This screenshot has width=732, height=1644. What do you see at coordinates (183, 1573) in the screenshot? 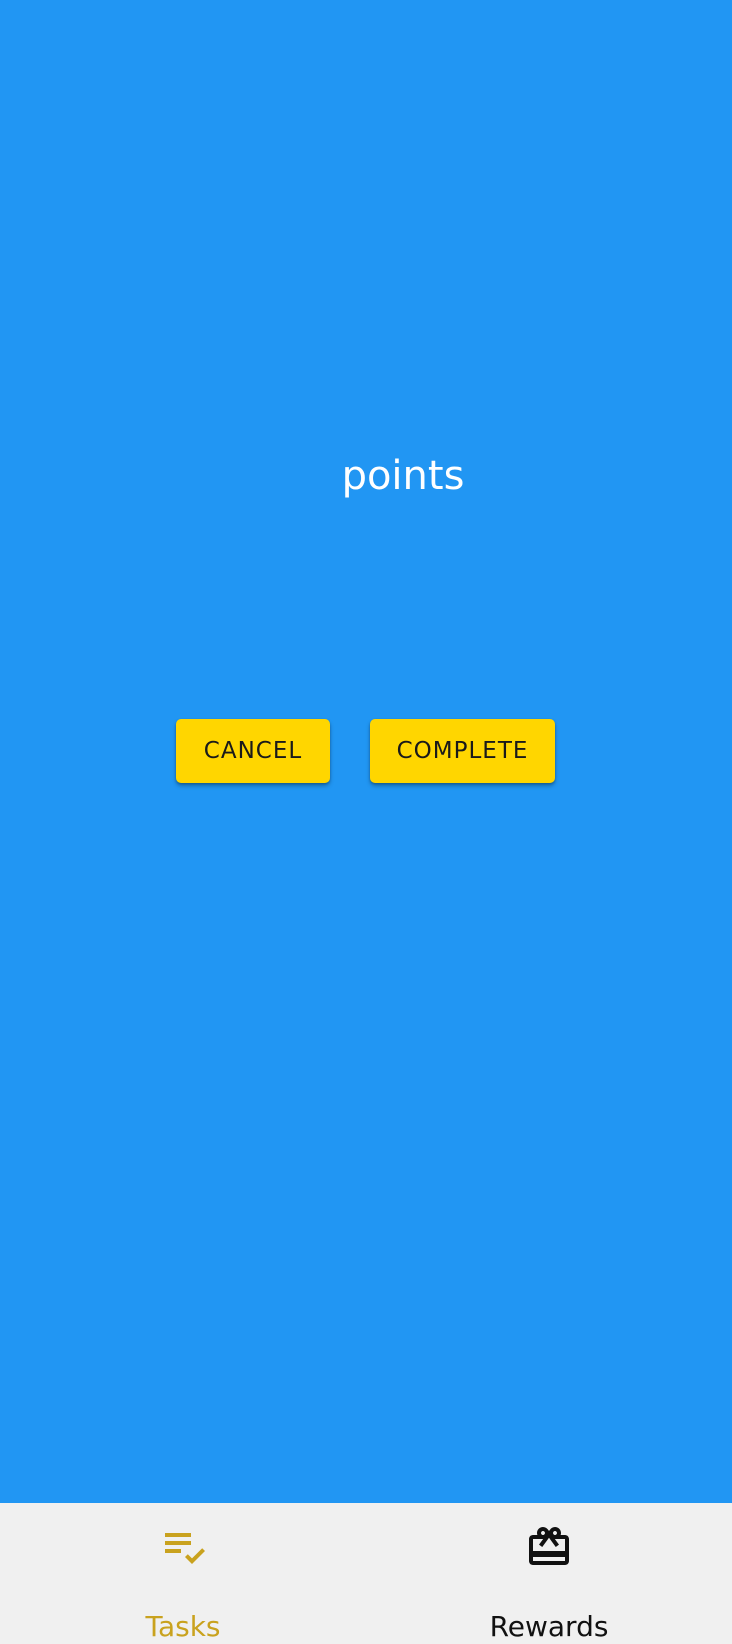
I see `nav-tab-tasks: Tasks` at bounding box center [183, 1573].